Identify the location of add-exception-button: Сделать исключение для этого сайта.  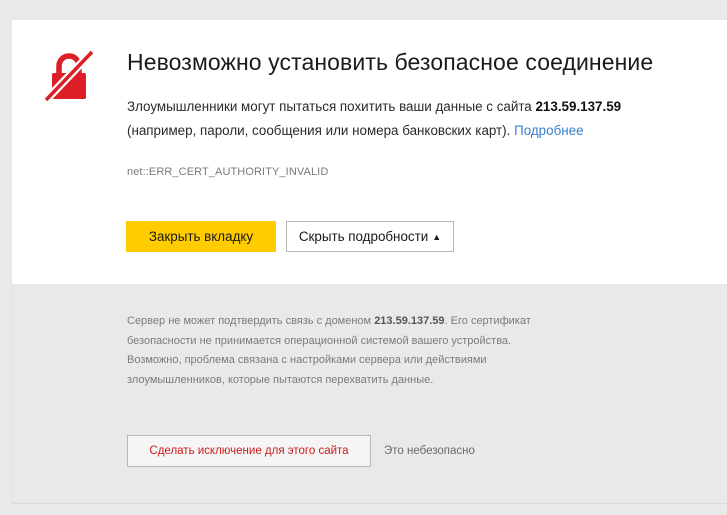
(249, 451).